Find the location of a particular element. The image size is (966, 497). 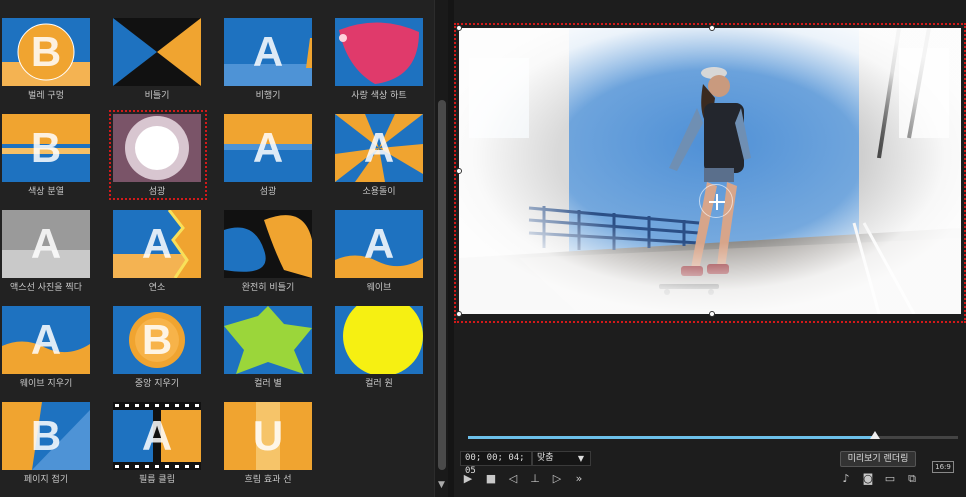

effect-label: 소용돌이 is located at coordinates (379, 192).